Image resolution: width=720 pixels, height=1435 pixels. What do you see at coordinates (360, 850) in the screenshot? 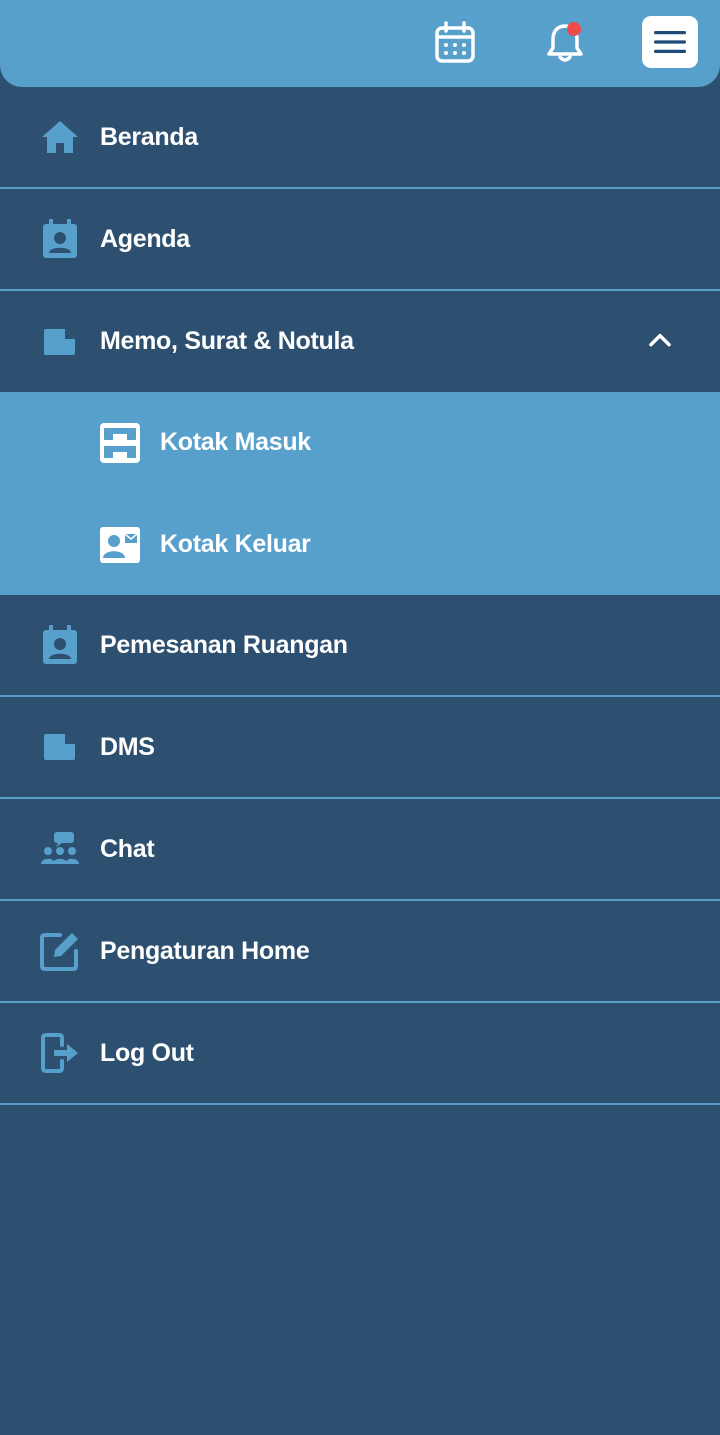
I see `nav-item-chat: Chat` at bounding box center [360, 850].